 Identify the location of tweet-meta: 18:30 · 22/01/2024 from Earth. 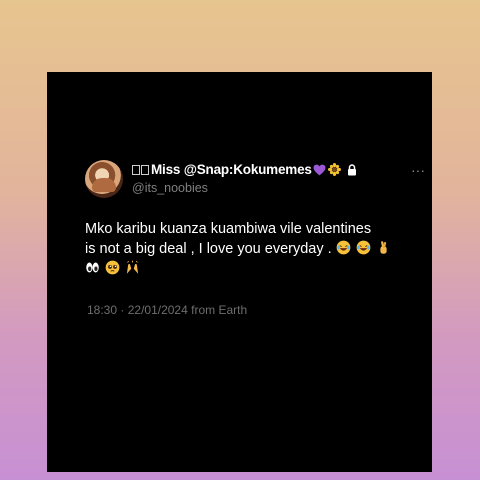
(167, 310).